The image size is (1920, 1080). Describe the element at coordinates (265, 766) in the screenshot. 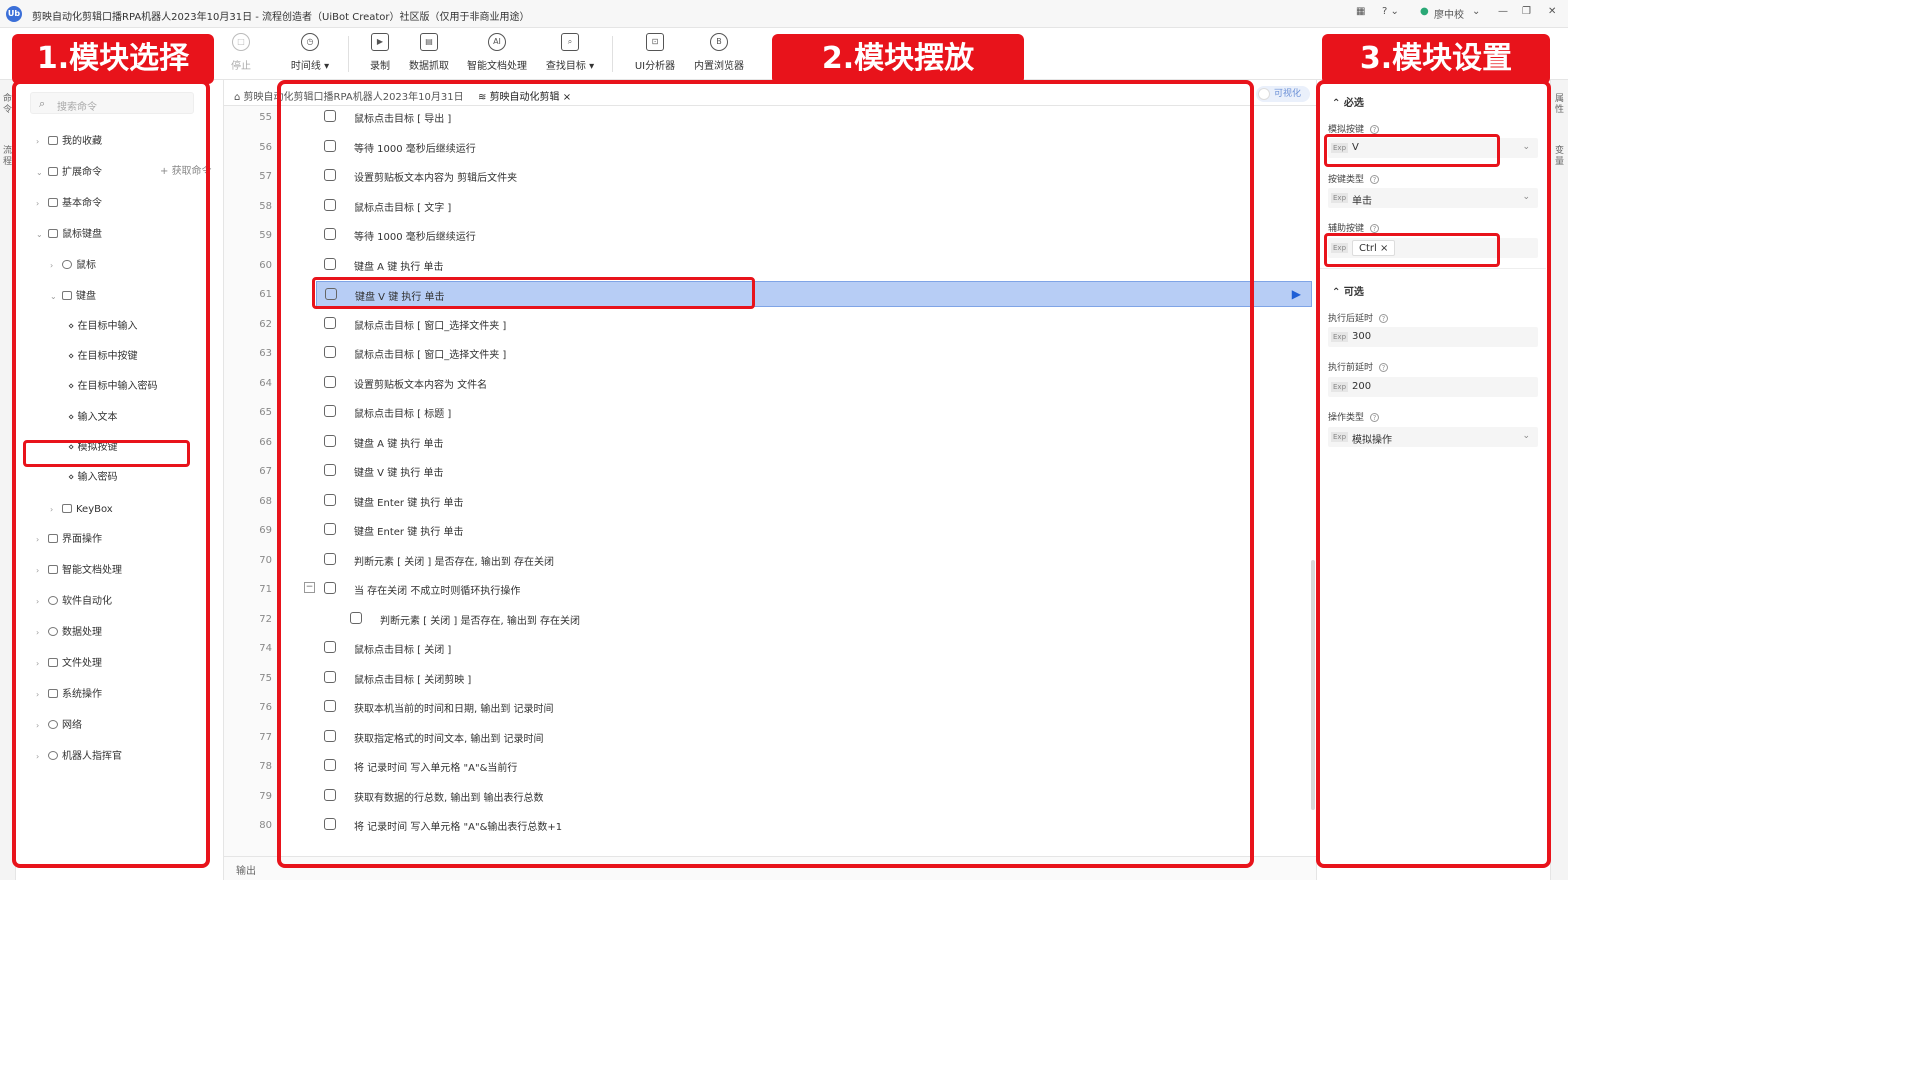

I see `line-number: 78` at that location.